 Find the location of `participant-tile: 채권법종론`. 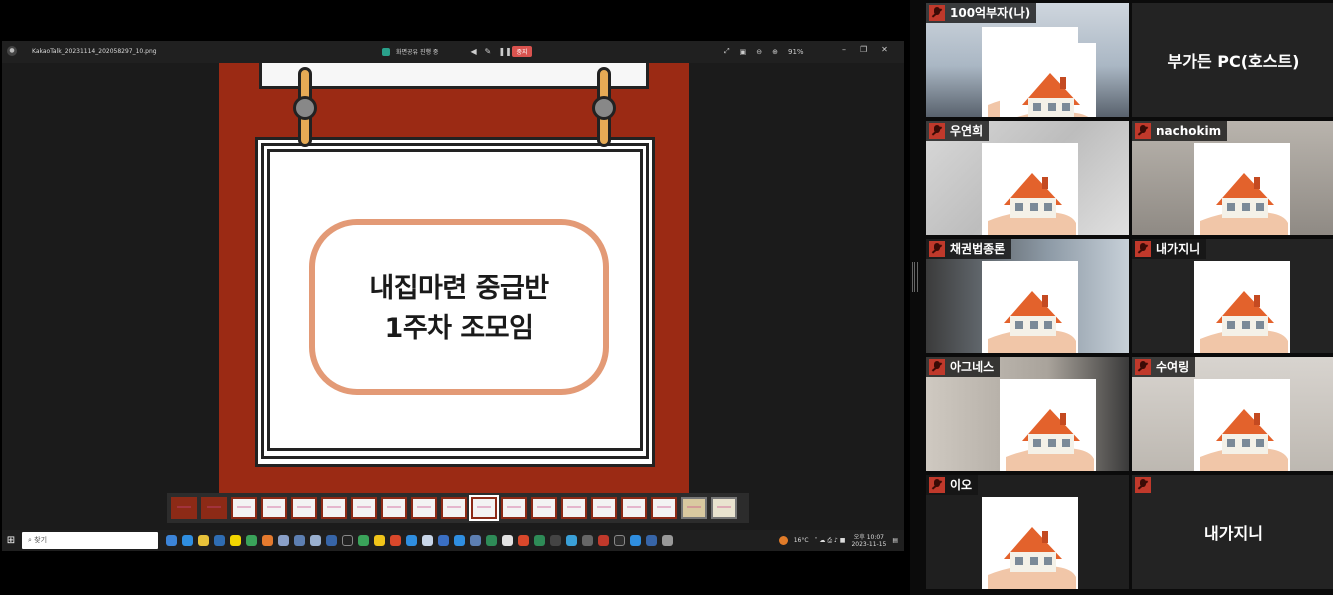

participant-tile: 채권법종론 is located at coordinates (1027, 296).